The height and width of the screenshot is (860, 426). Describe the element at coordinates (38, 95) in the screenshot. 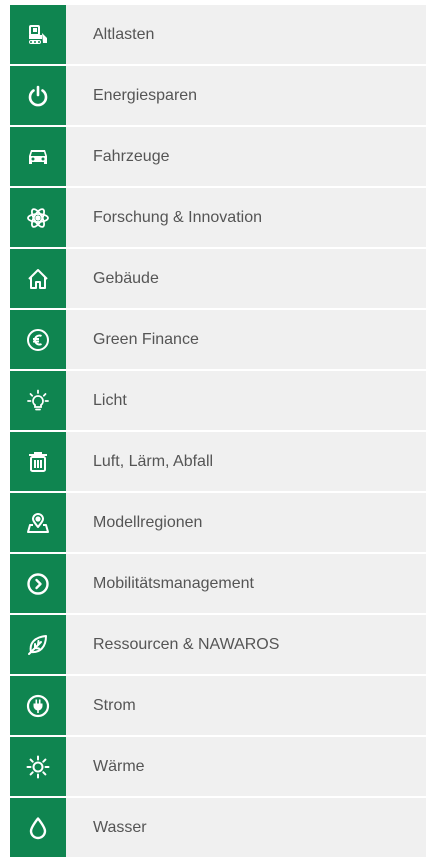

I see `power-icon` at that location.